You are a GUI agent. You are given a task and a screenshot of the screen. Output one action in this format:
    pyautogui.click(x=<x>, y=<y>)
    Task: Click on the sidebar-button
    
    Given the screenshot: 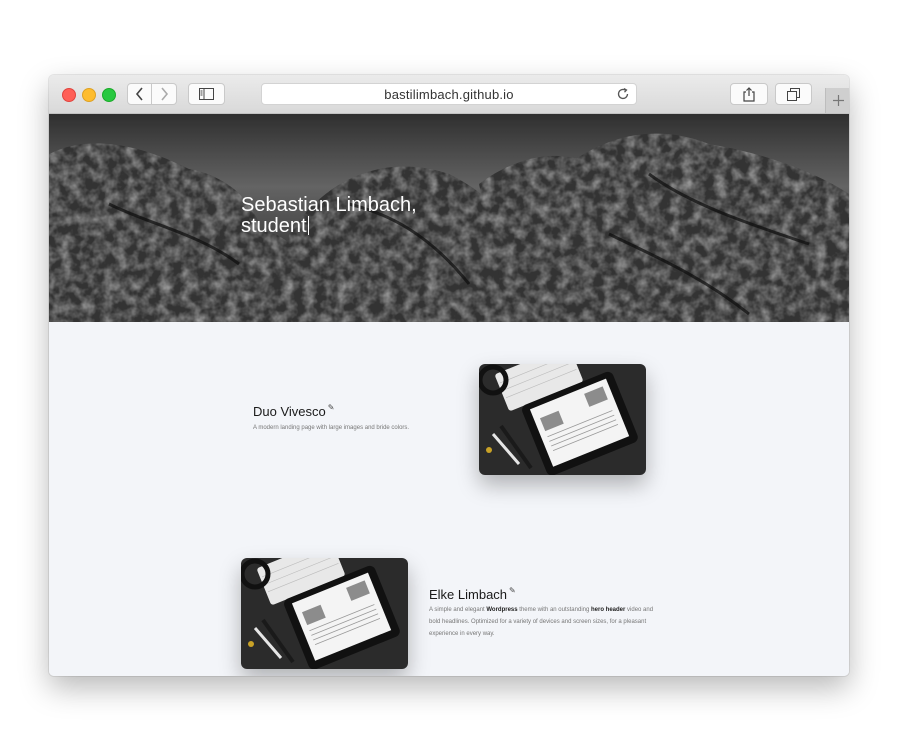 What is the action you would take?
    pyautogui.click(x=206, y=94)
    